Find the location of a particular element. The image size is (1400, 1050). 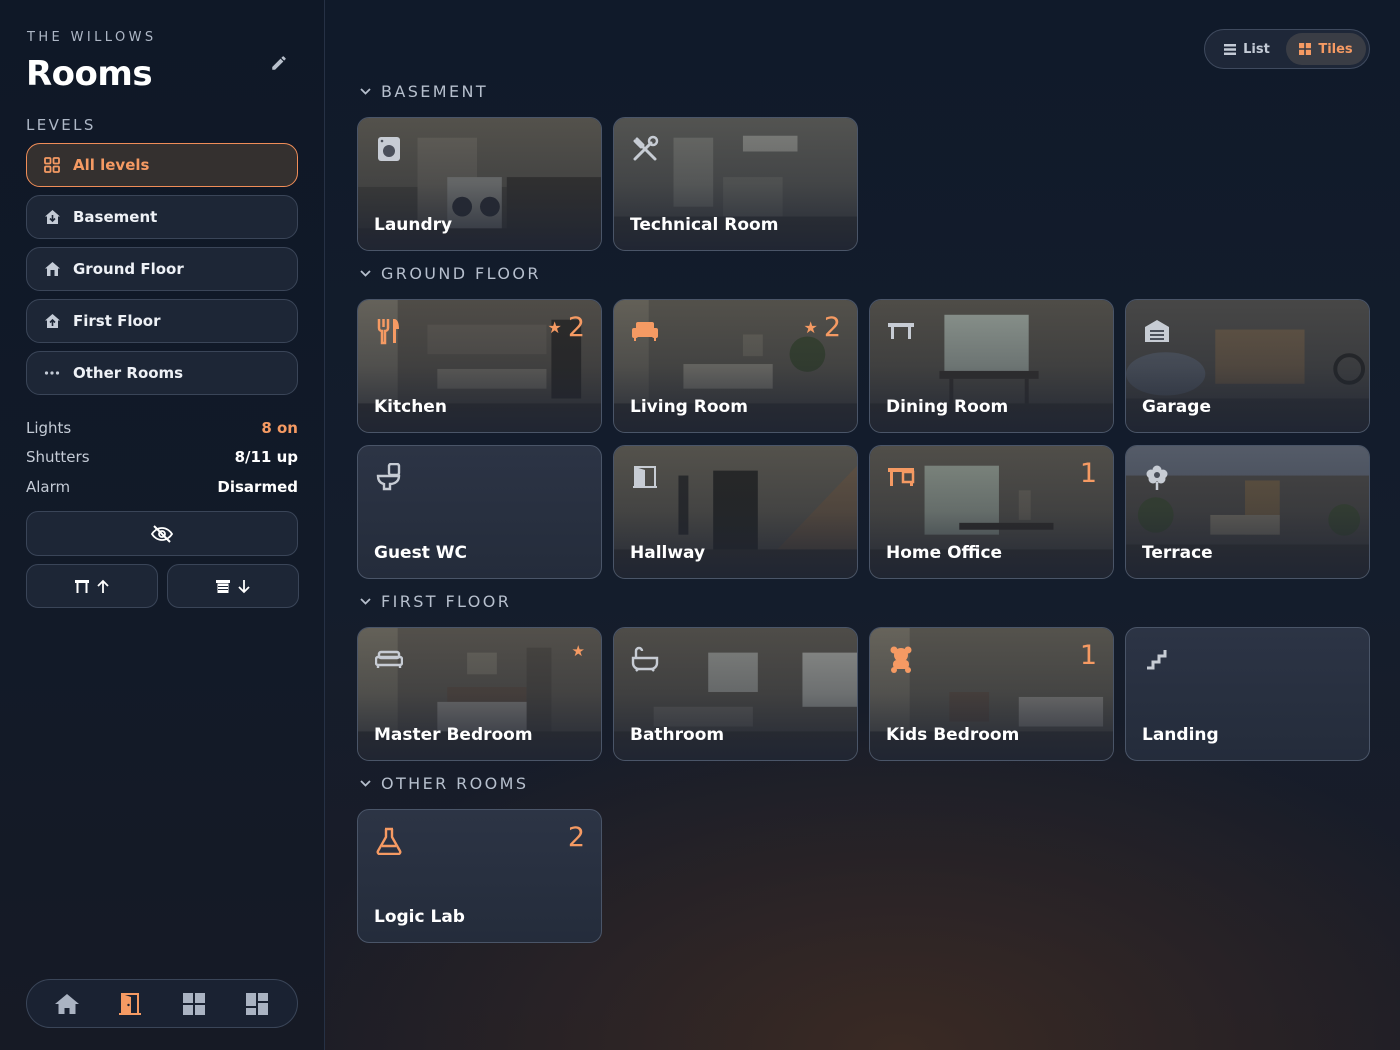

section-basement: BASEMENT is located at coordinates (424, 91).